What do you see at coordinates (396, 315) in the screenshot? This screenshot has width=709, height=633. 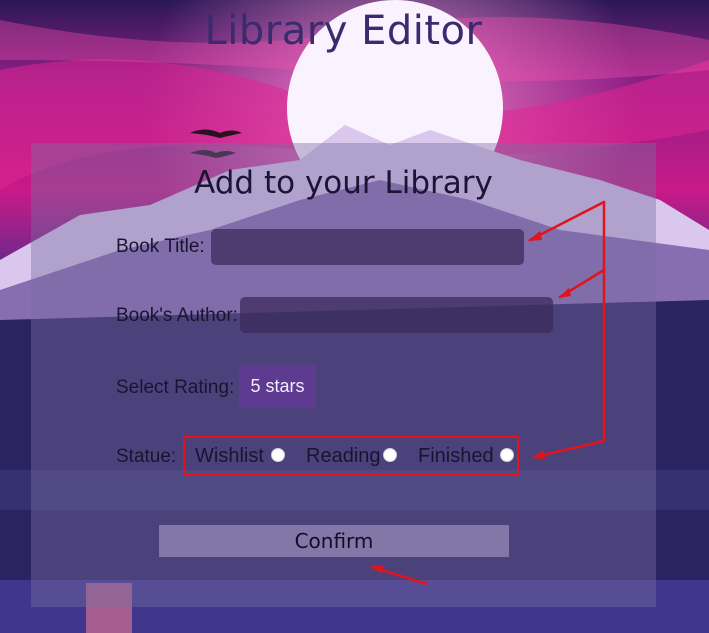 I see `author-input` at bounding box center [396, 315].